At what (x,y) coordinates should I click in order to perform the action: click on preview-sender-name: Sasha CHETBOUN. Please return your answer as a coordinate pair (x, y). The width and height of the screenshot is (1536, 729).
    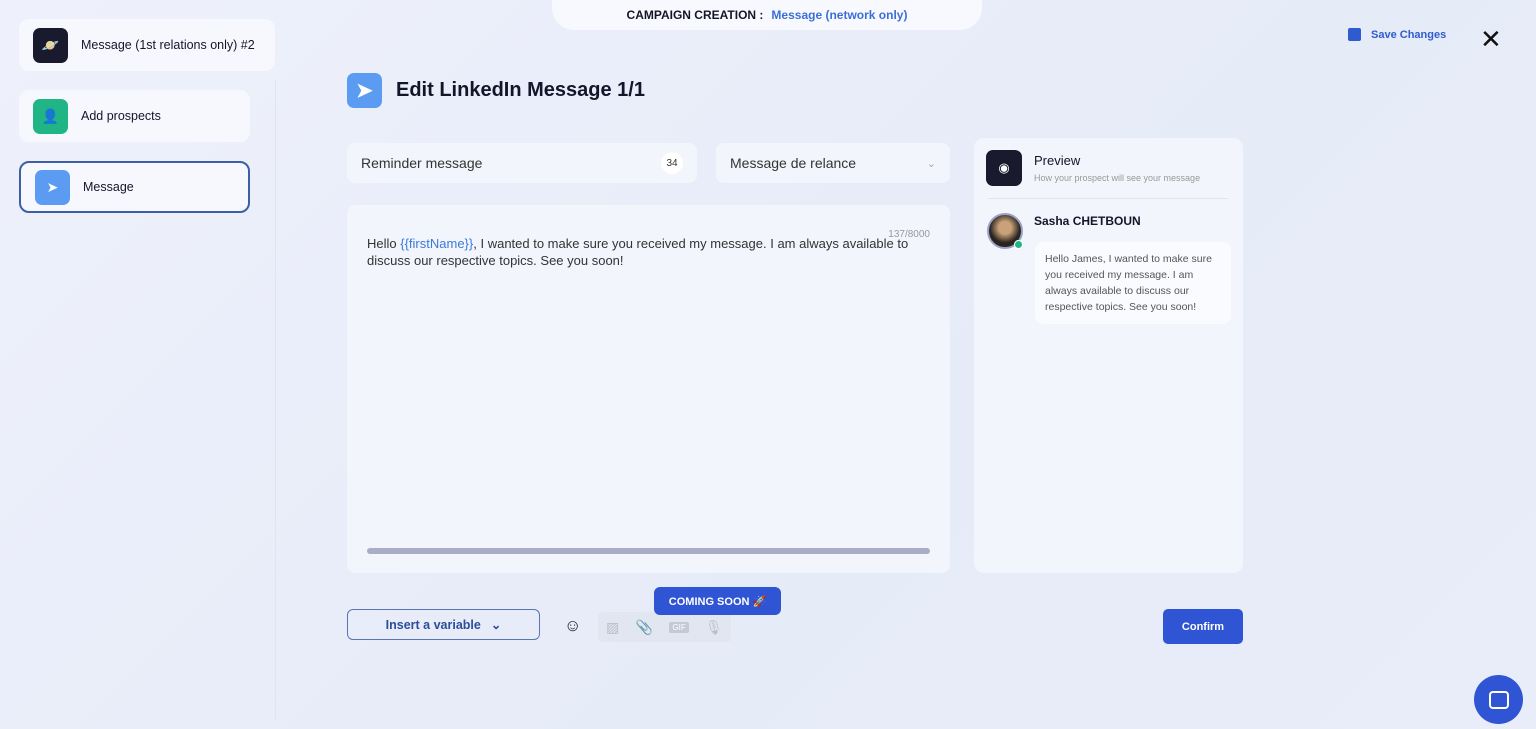
    Looking at the image, I should click on (1087, 221).